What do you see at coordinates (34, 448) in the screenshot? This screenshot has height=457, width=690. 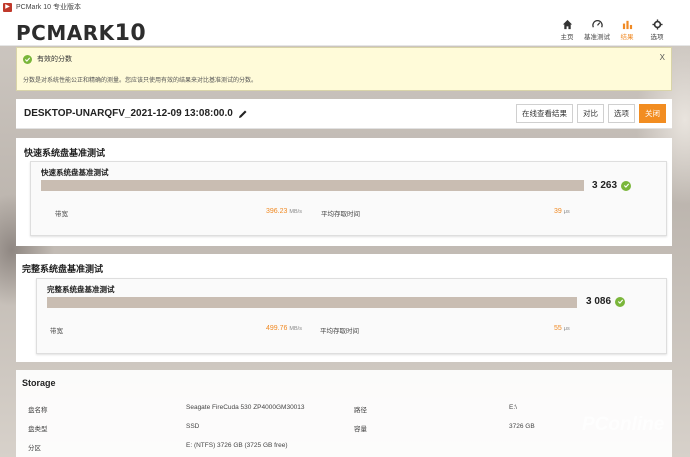 I see `partition-label: 分区` at bounding box center [34, 448].